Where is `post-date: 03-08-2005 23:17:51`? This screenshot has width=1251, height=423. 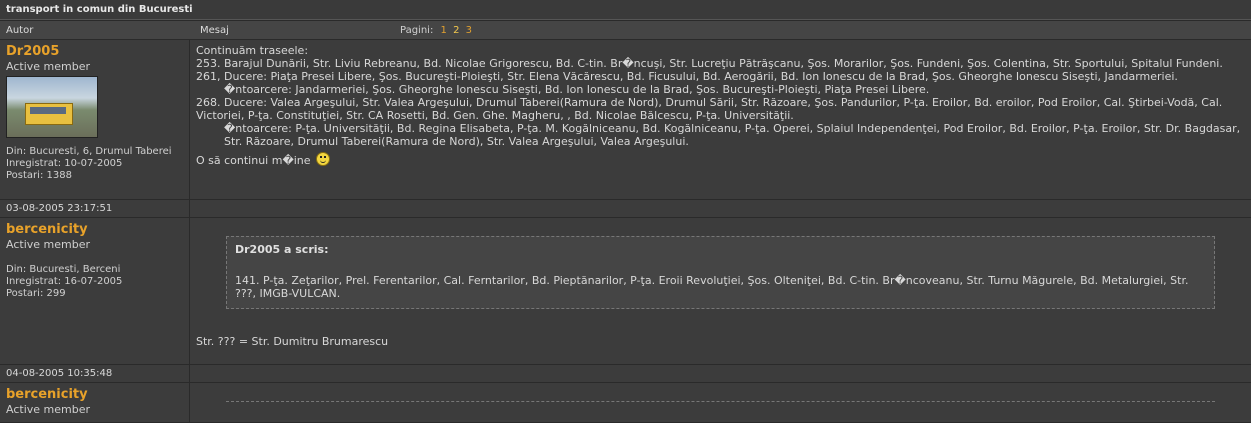
post-date: 03-08-2005 23:17:51 is located at coordinates (95, 208).